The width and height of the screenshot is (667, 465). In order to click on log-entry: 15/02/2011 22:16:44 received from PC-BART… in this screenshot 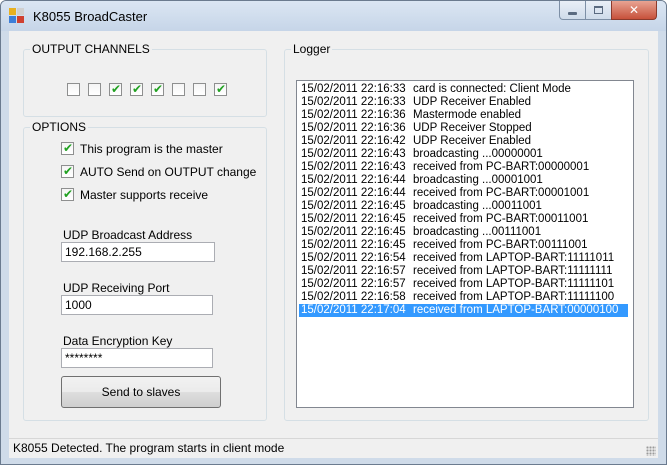, I will do `click(463, 193)`.